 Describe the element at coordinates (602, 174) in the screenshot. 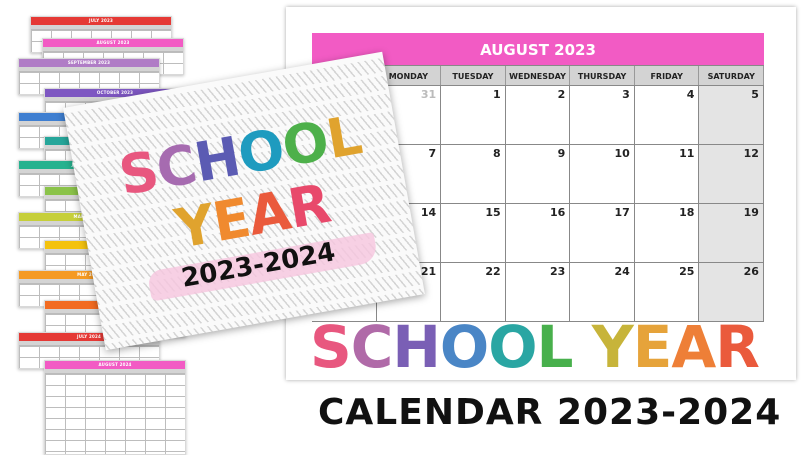

I see `date-cell: 10` at that location.